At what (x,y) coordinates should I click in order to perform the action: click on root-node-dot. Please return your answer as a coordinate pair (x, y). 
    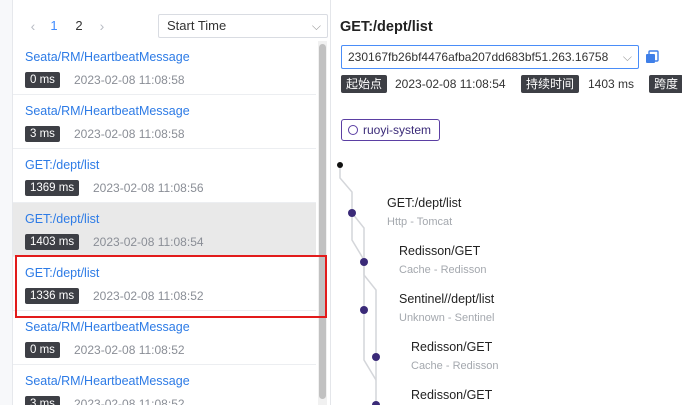
    Looking at the image, I should click on (340, 165).